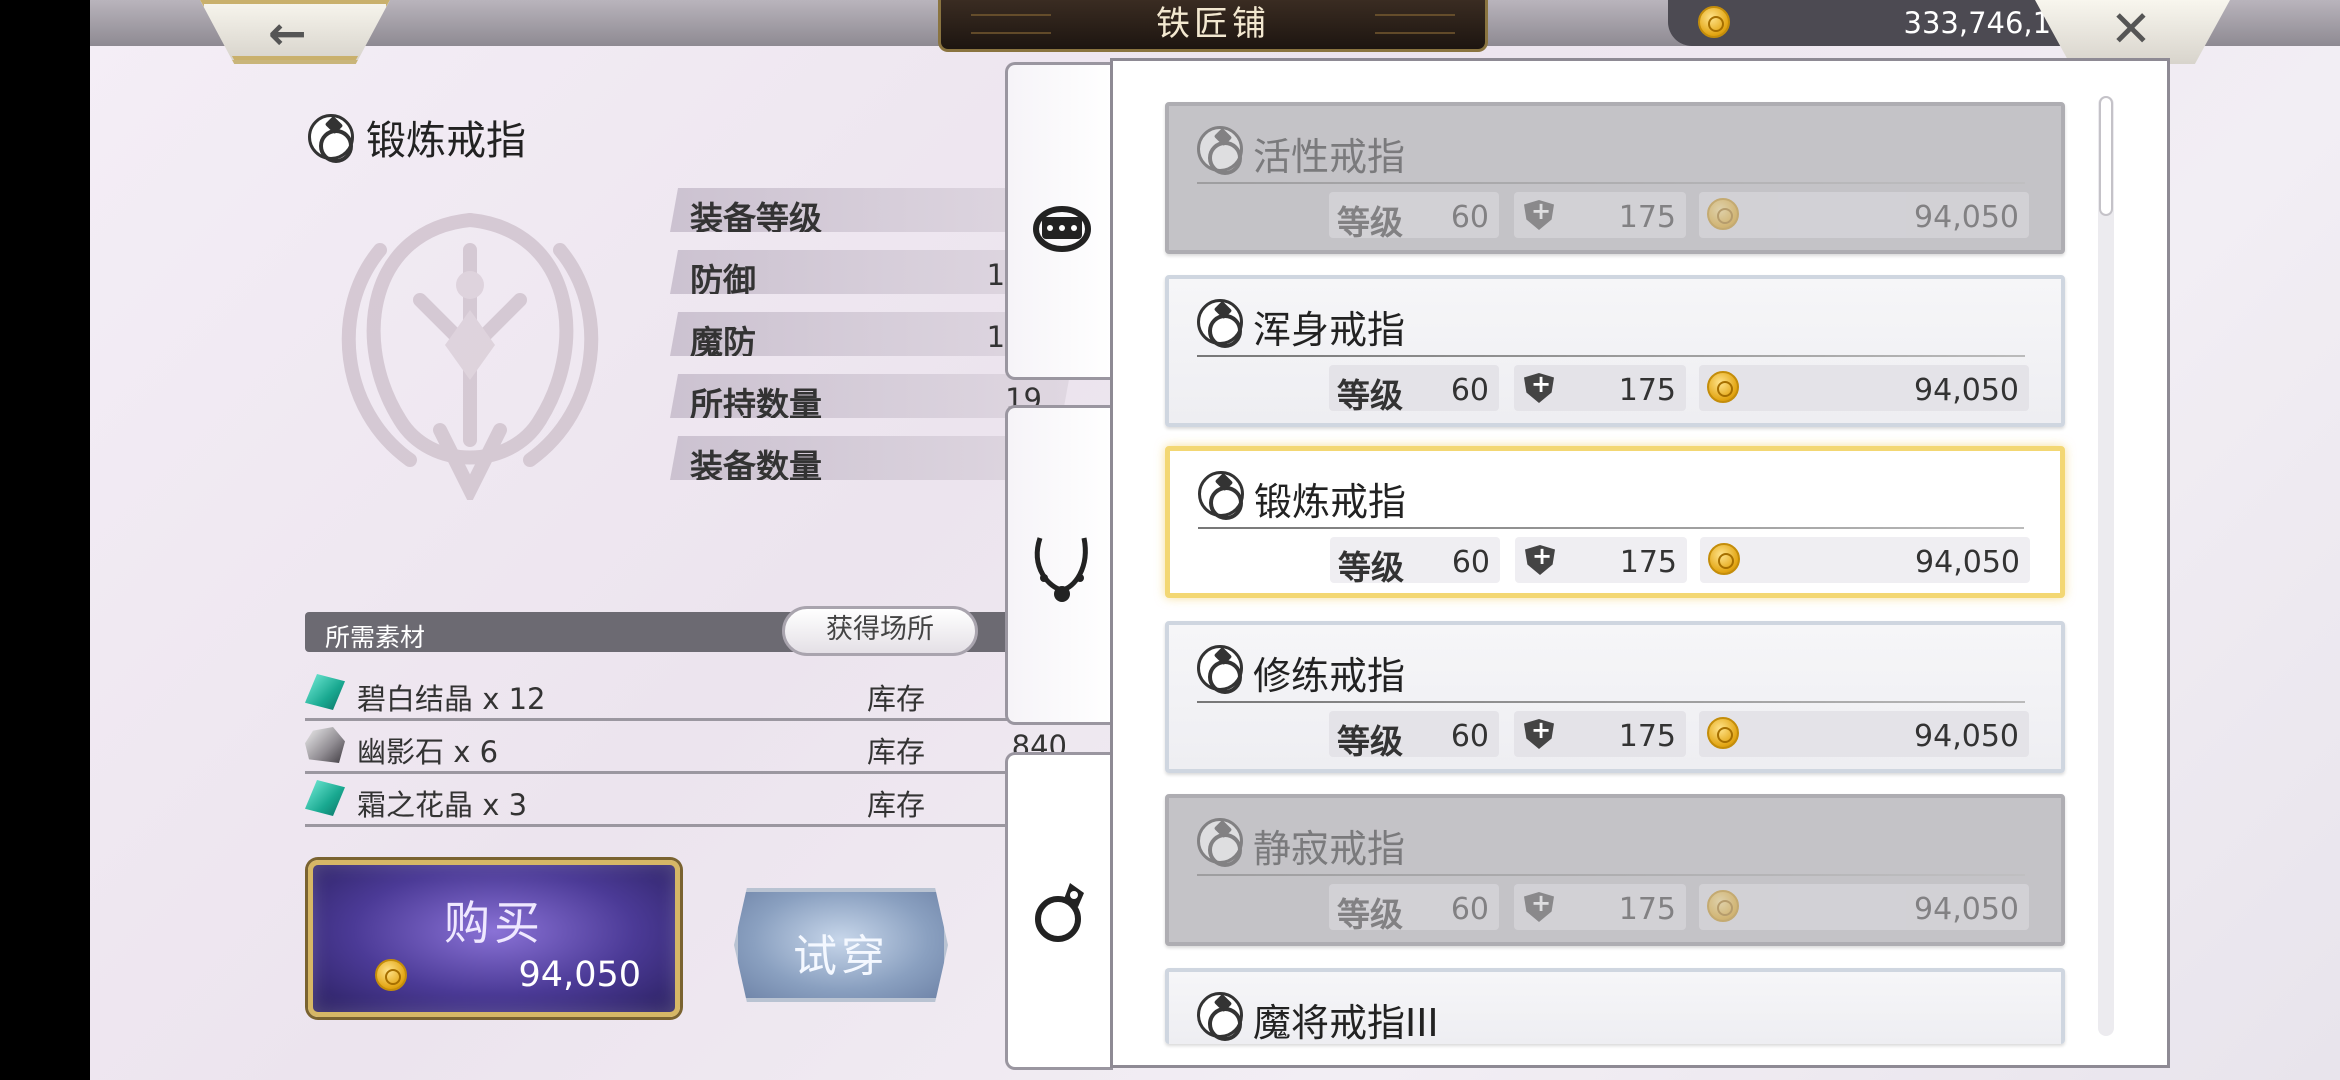  I want to click on list-item: 幽影石 x 6 库存 840, so click(686, 747).